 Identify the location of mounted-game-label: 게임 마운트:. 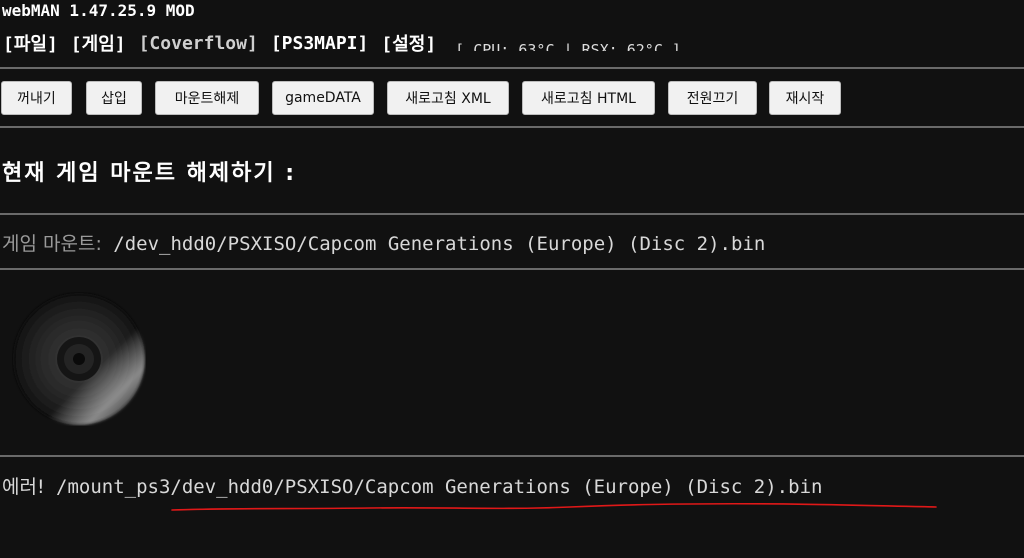
(52, 244).